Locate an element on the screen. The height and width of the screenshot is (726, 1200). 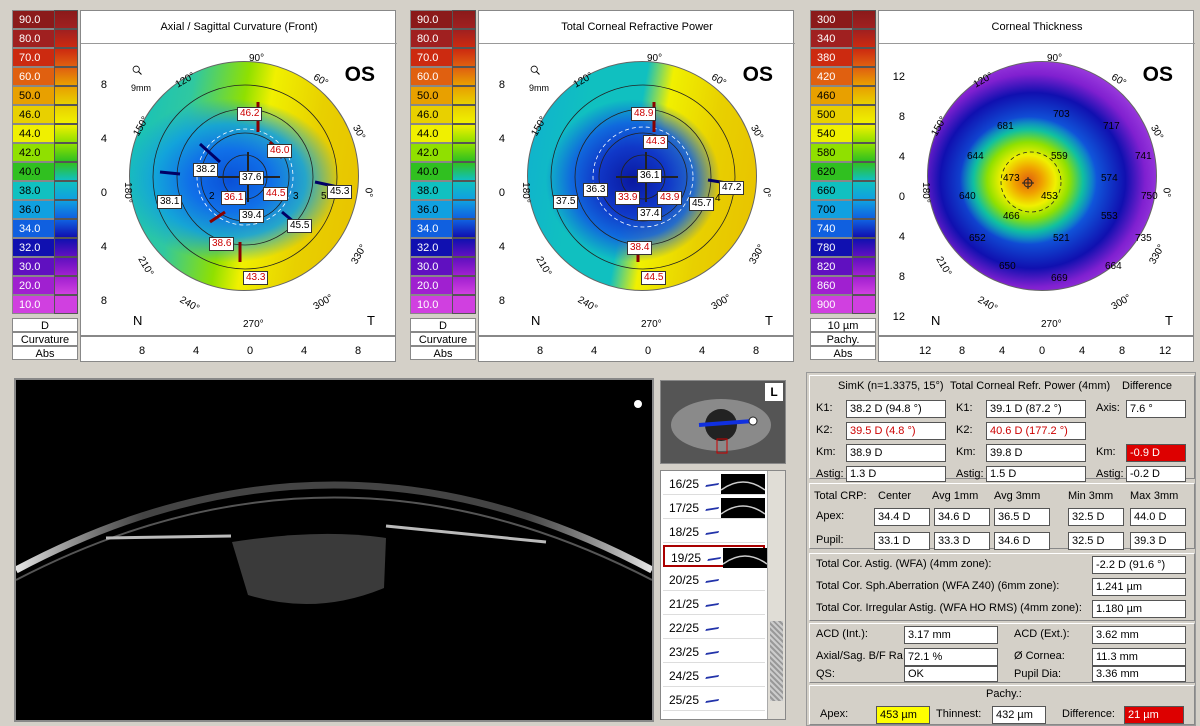
thickness-value: 574 is located at coordinates (1109, 178).